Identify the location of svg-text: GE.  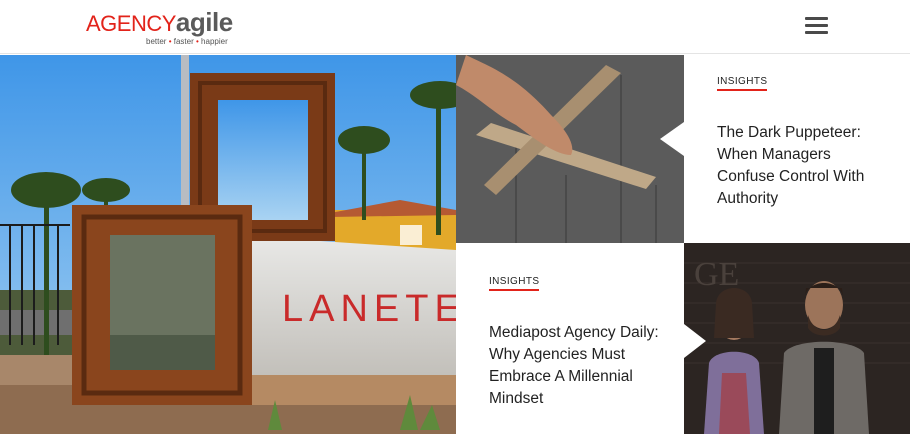
(716, 274).